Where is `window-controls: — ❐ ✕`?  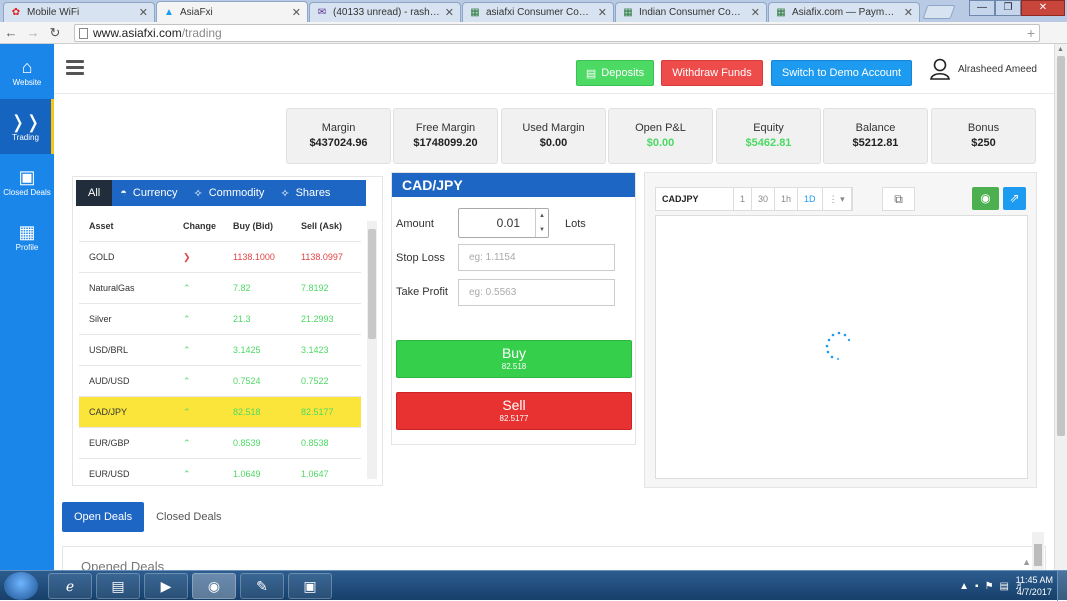
window-controls: — ❐ ✕ is located at coordinates (1017, 8).